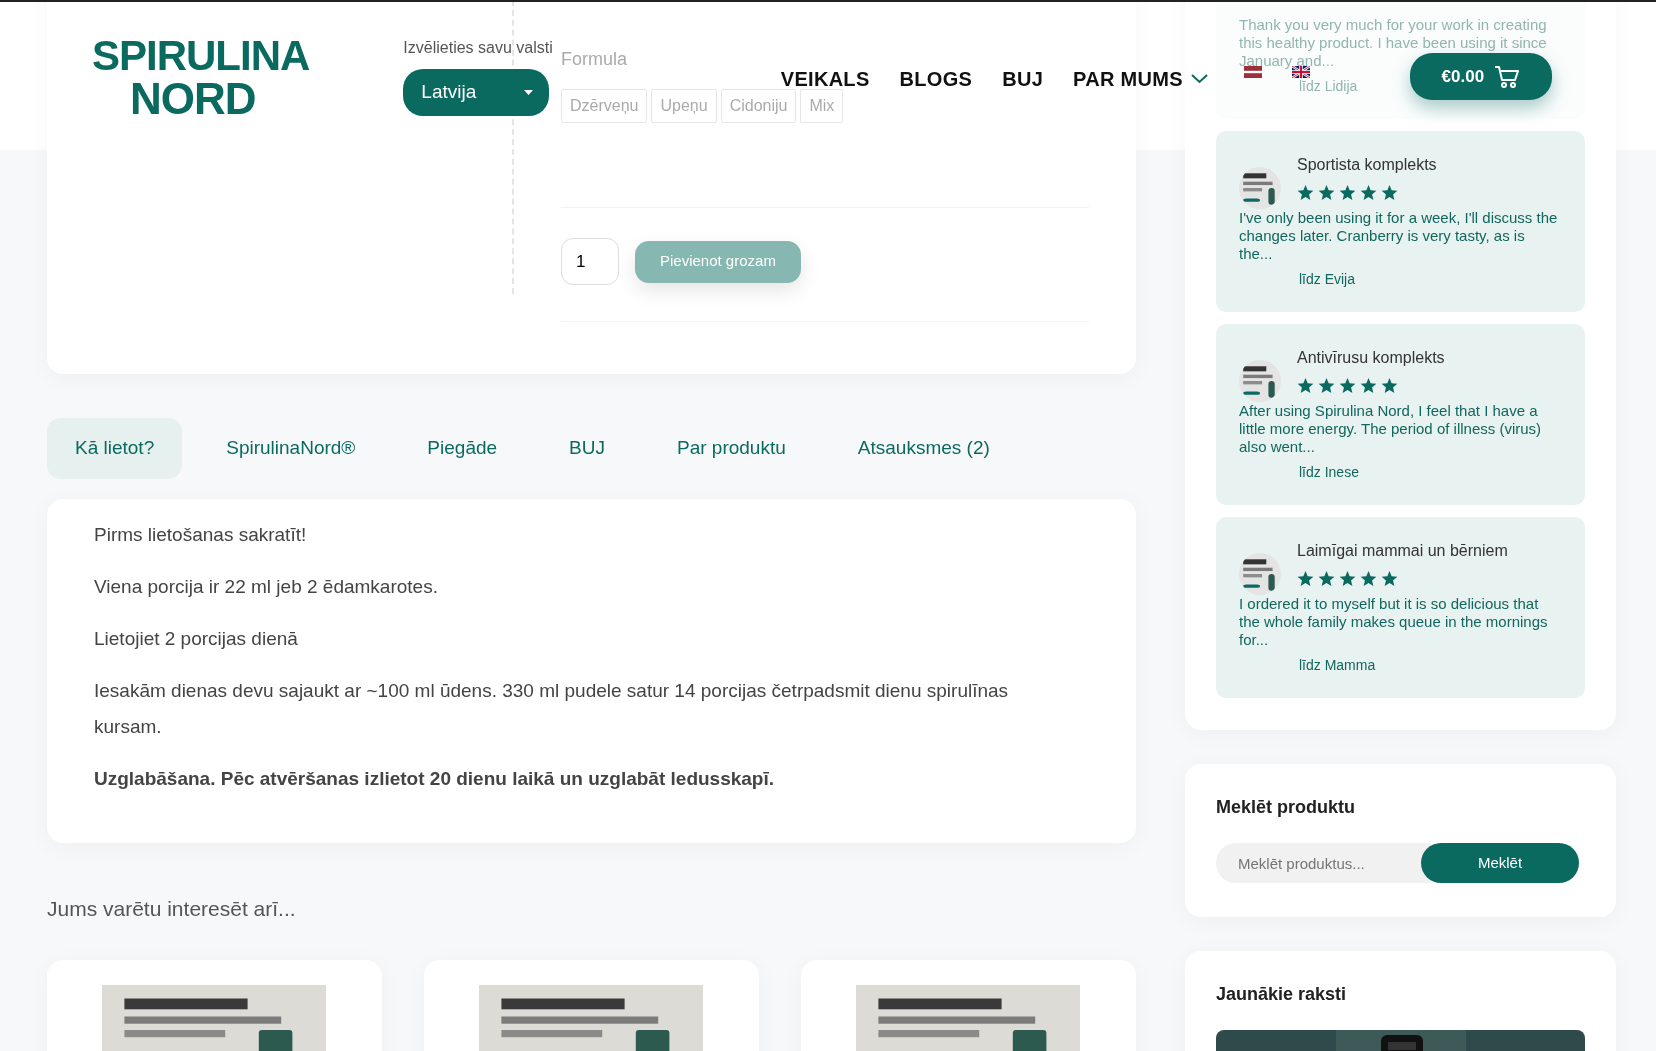  I want to click on review-author: līdz Inese, so click(1329, 472).